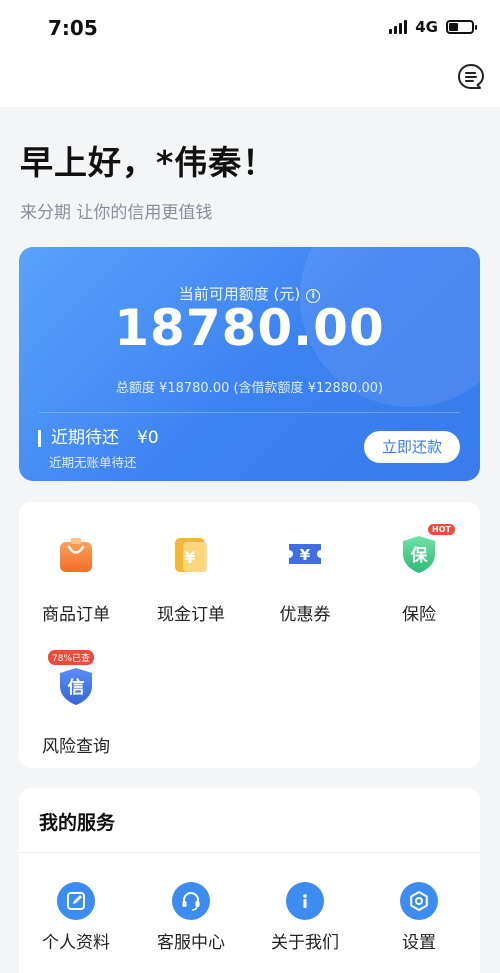 The width and height of the screenshot is (500, 973). I want to click on menu-item-cash-orders: ¥ 现金订单, so click(191, 578).